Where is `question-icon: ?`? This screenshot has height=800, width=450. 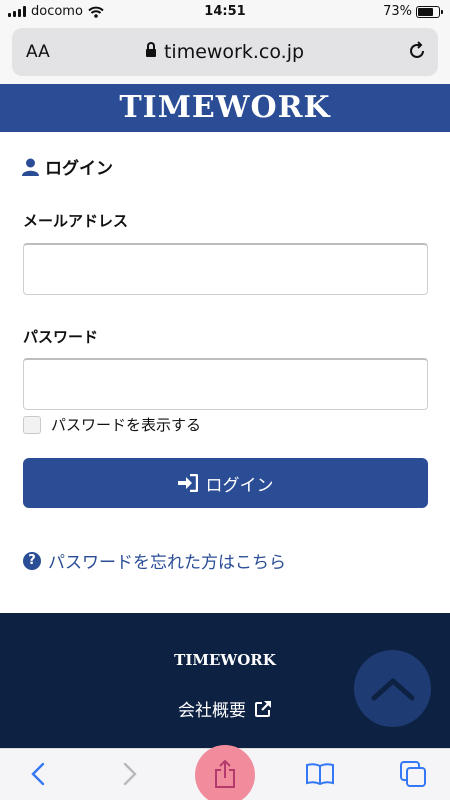
question-icon: ? is located at coordinates (32, 560).